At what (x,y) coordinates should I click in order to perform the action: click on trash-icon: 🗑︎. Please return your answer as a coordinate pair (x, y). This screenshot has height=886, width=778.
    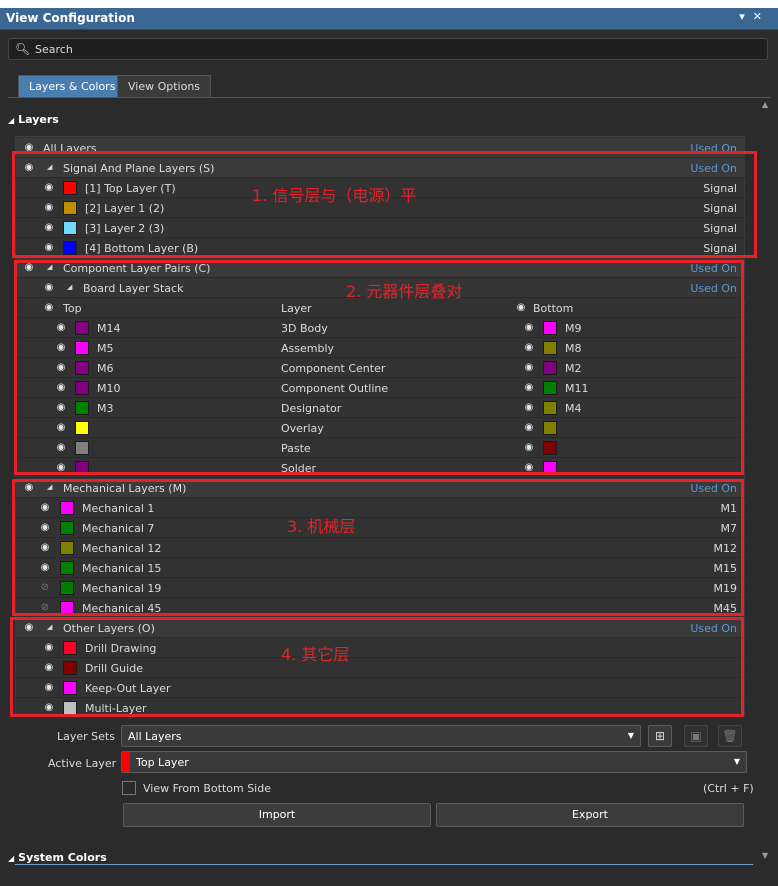
    Looking at the image, I should click on (730, 736).